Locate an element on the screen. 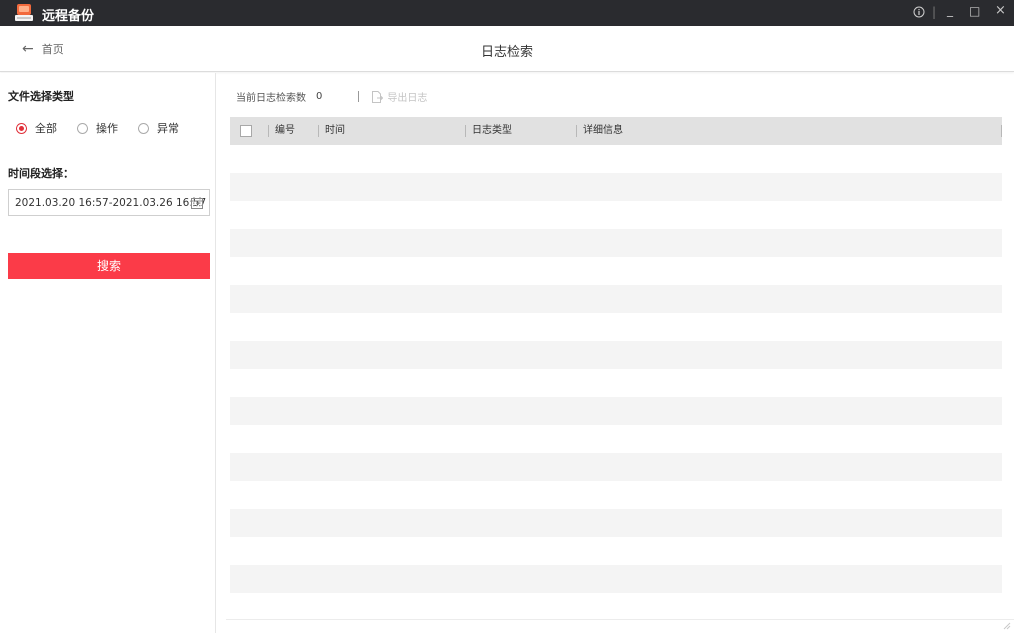 The width and height of the screenshot is (1014, 633). radio-all-label: 全部 is located at coordinates (46, 128).